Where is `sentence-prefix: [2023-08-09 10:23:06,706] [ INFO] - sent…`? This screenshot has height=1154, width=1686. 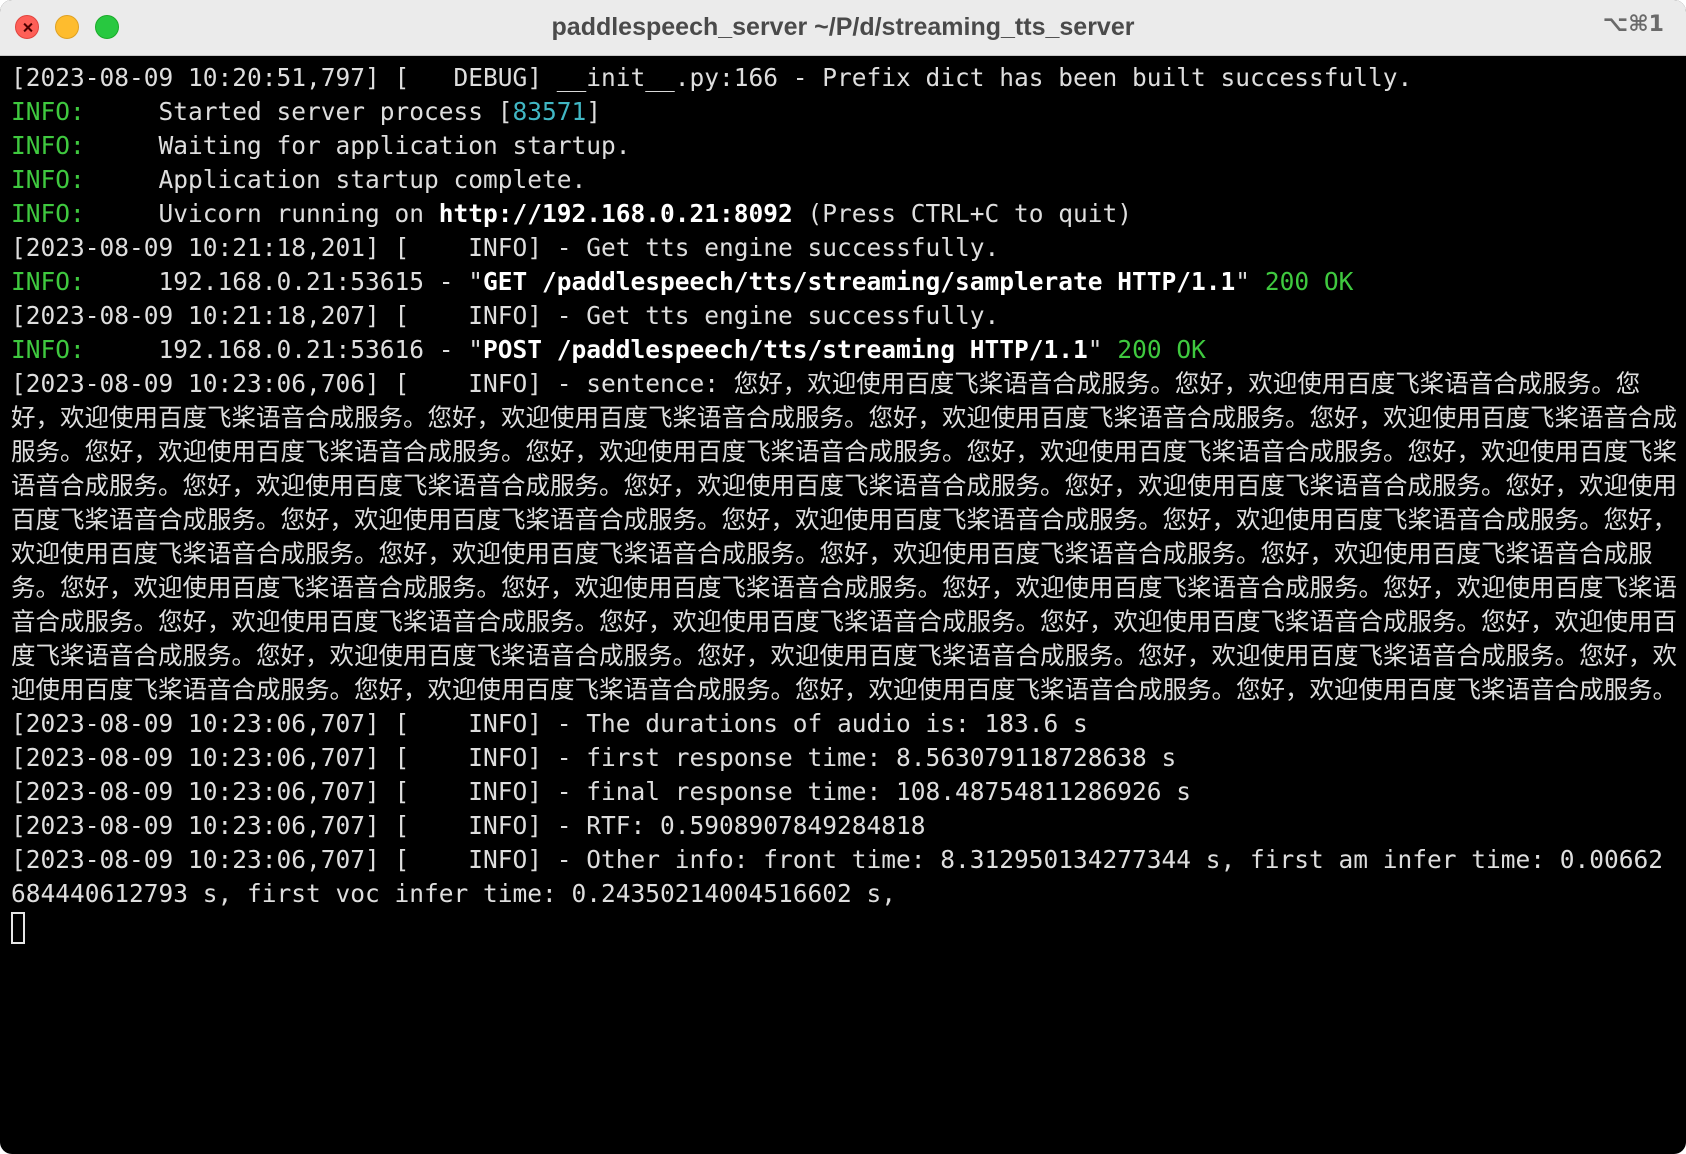 sentence-prefix: [2023-08-09 10:23:06,706] [ INFO] - sent… is located at coordinates (372, 383).